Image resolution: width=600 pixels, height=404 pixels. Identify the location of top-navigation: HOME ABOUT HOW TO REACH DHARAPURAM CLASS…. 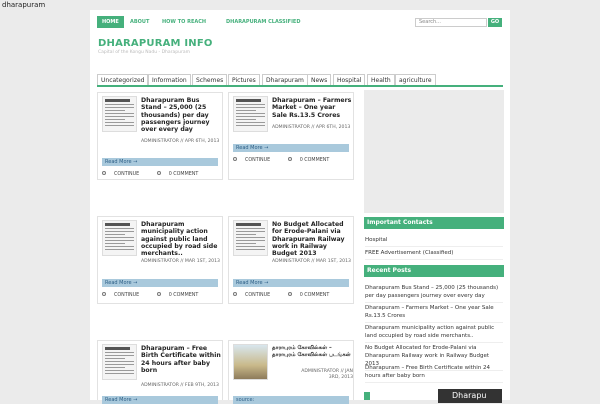
(300, 22).